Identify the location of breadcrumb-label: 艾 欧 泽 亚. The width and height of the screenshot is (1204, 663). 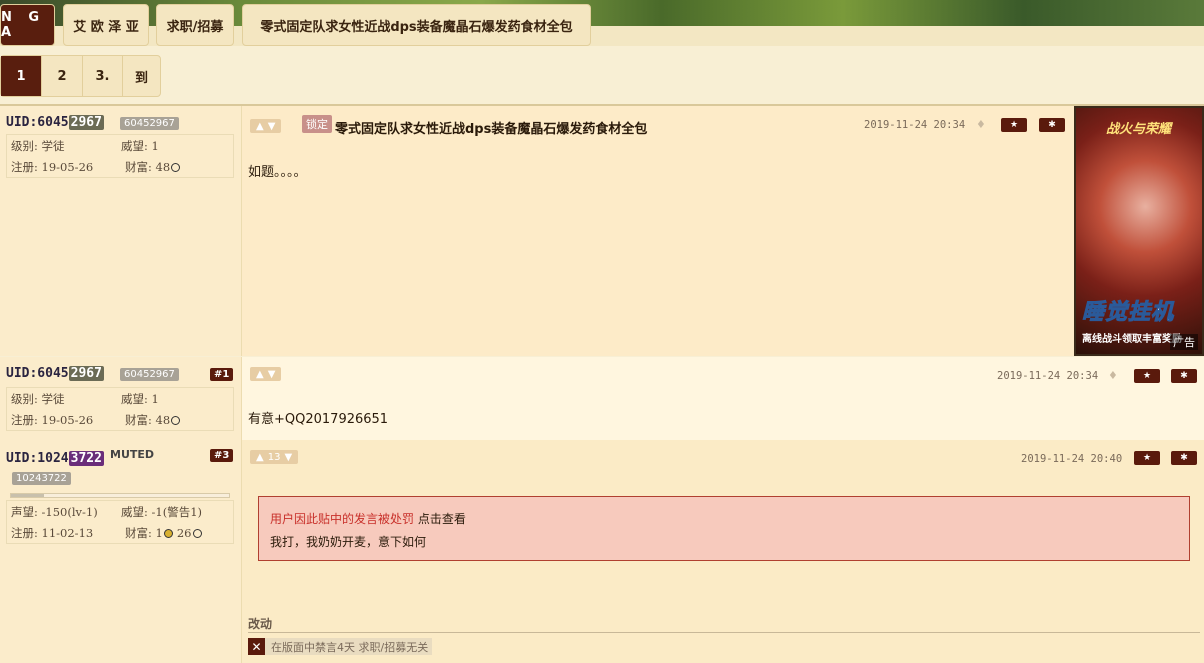
(106, 27).